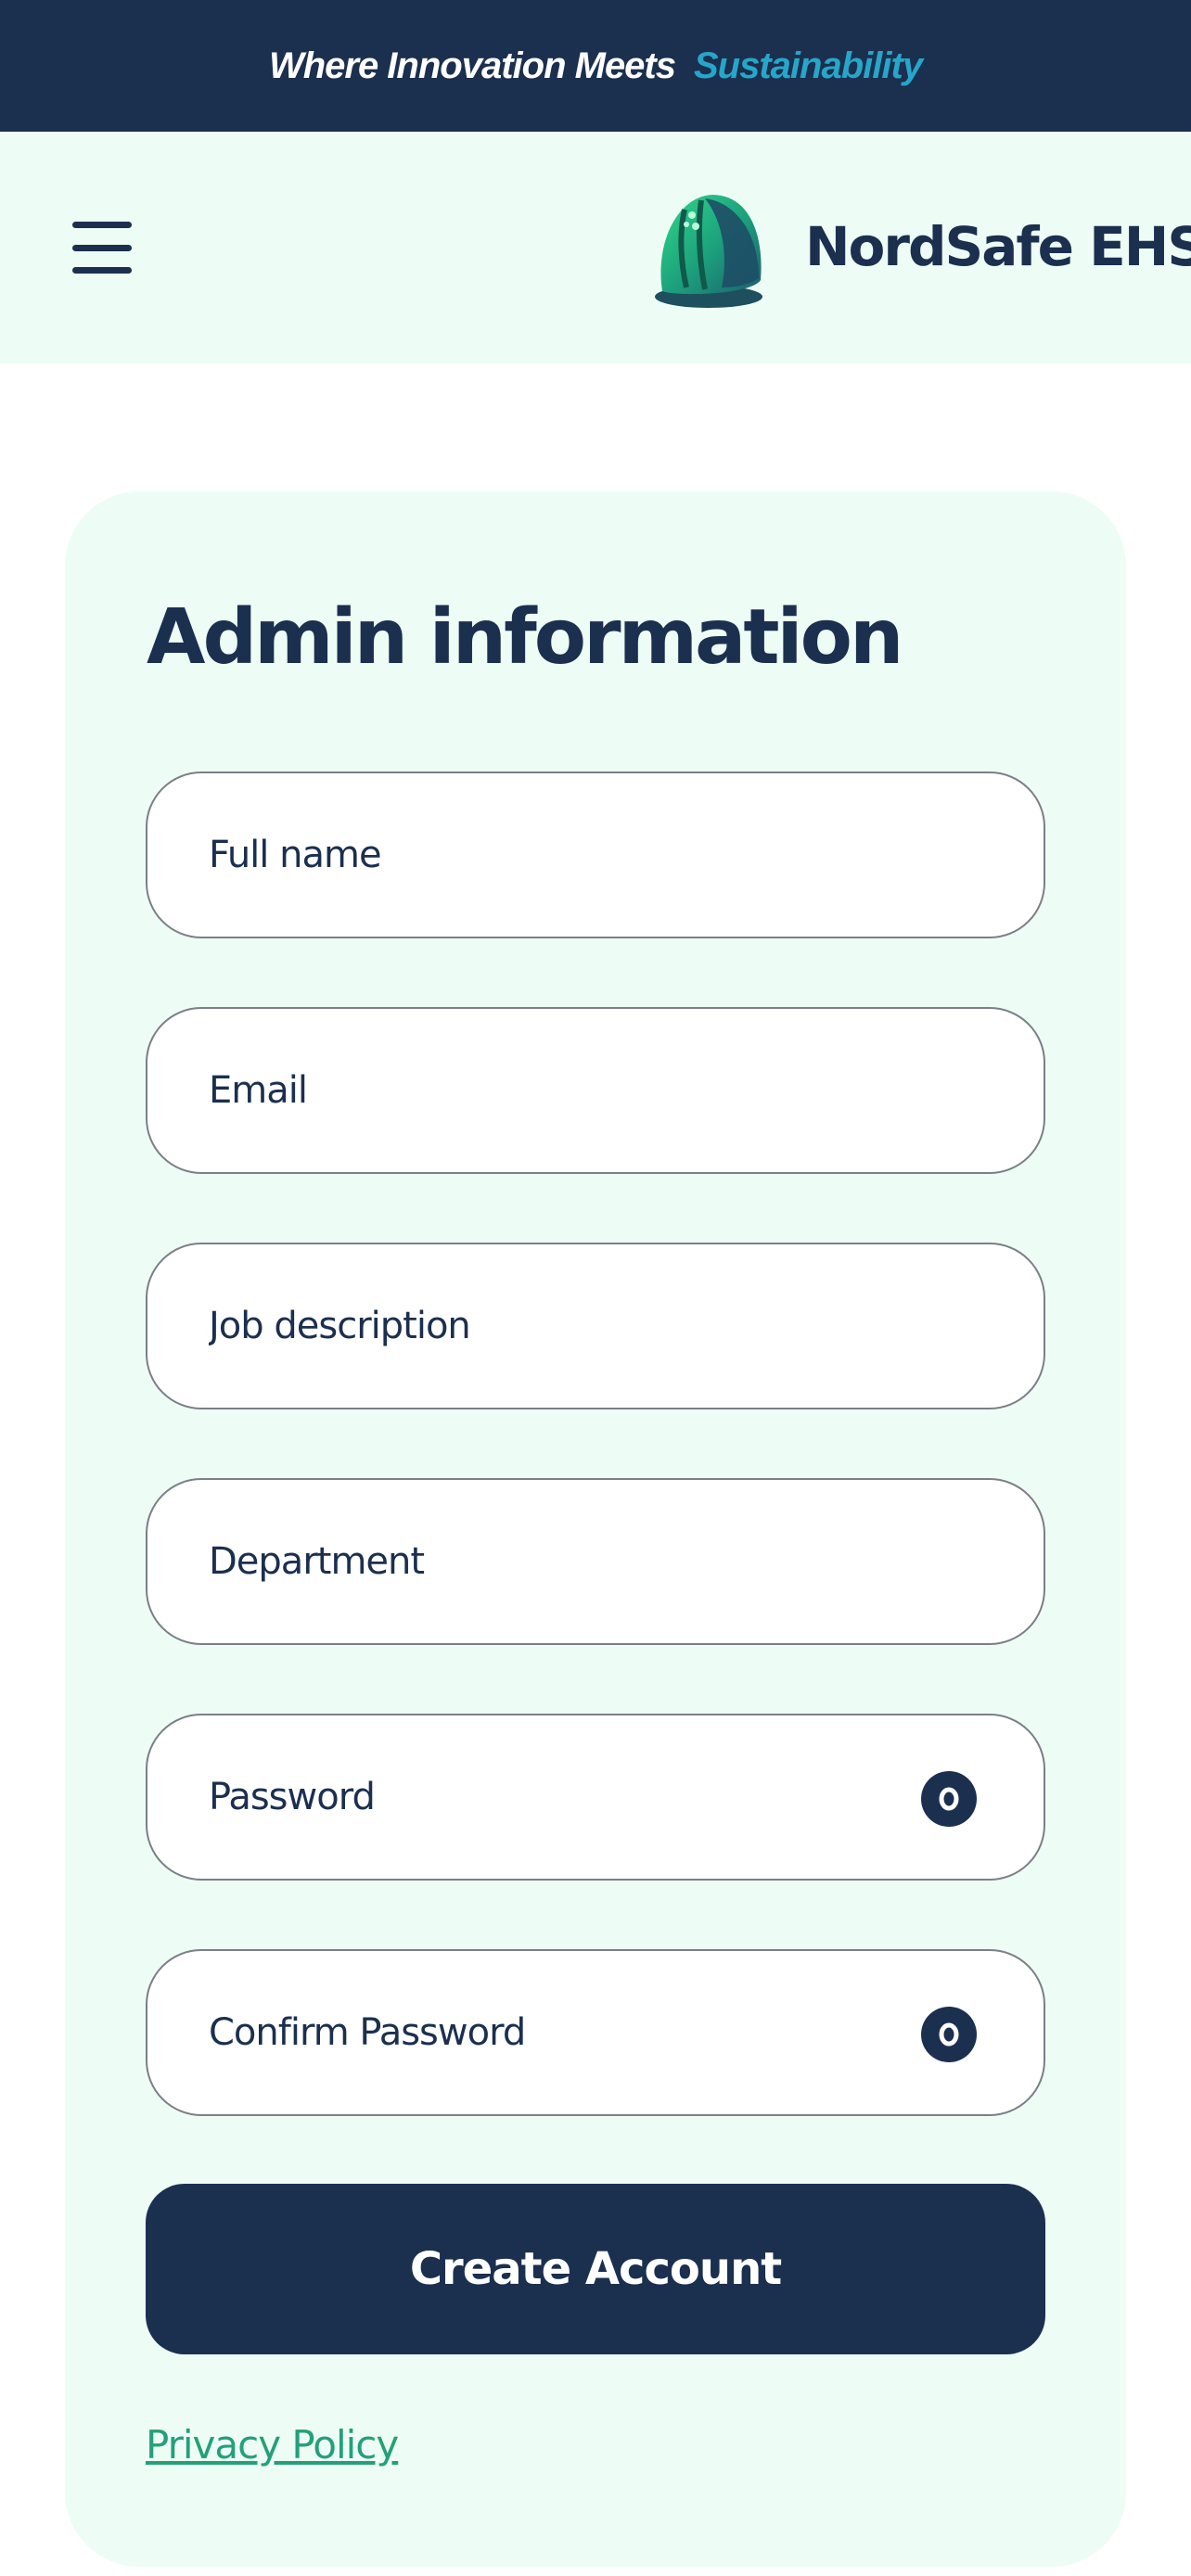  Describe the element at coordinates (102, 248) in the screenshot. I see `hamburger-menu-icon` at that location.